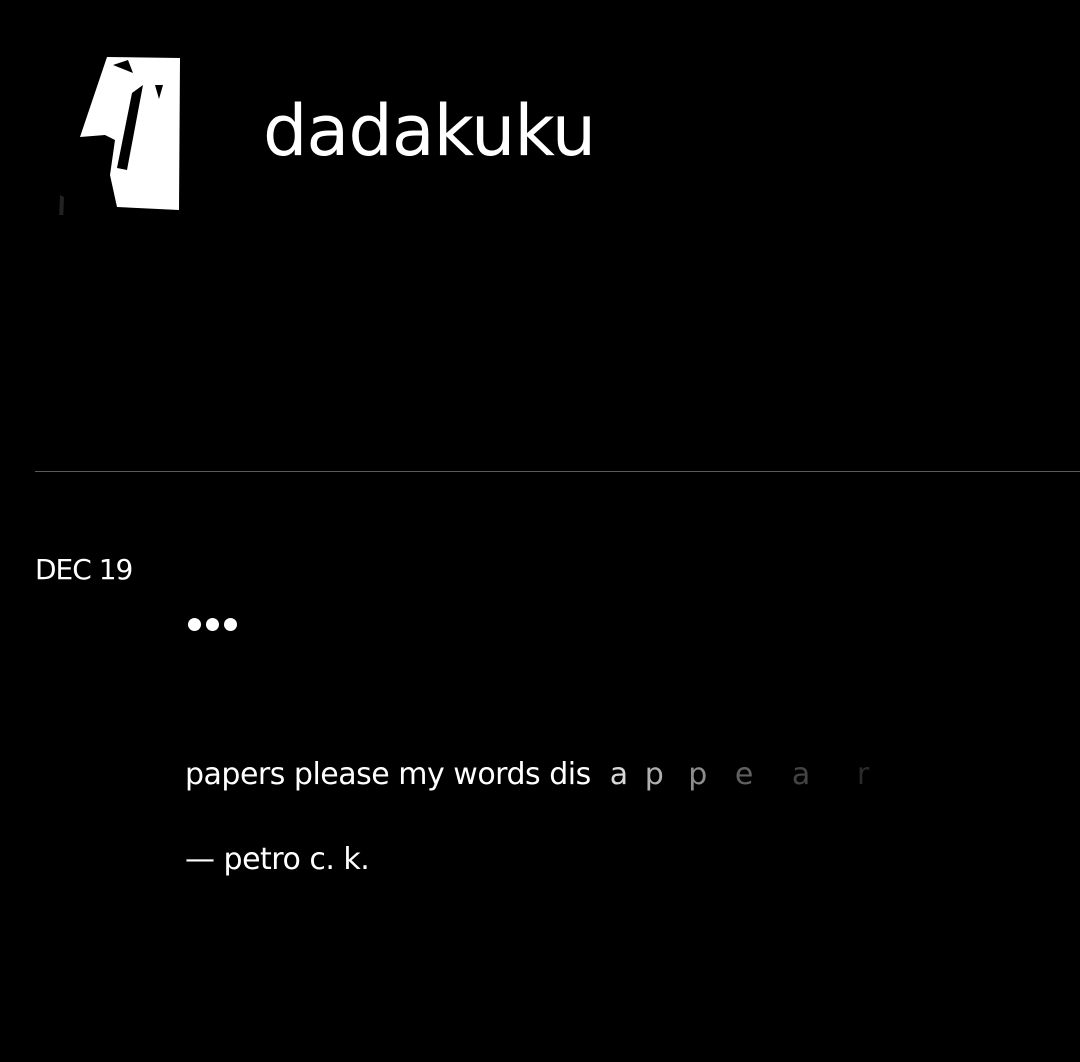 The height and width of the screenshot is (1062, 1080). I want to click on poem-main-text: papers please my words dis, so click(388, 774).